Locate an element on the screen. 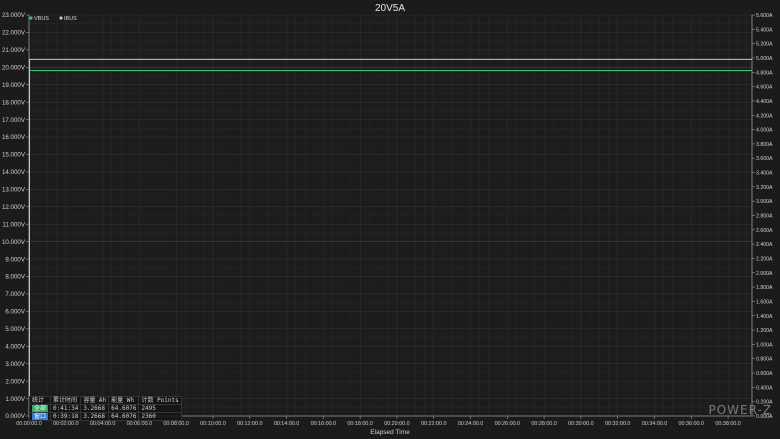 The width and height of the screenshot is (780, 439). x-tick-label: 00:30:00.0 is located at coordinates (580, 424).